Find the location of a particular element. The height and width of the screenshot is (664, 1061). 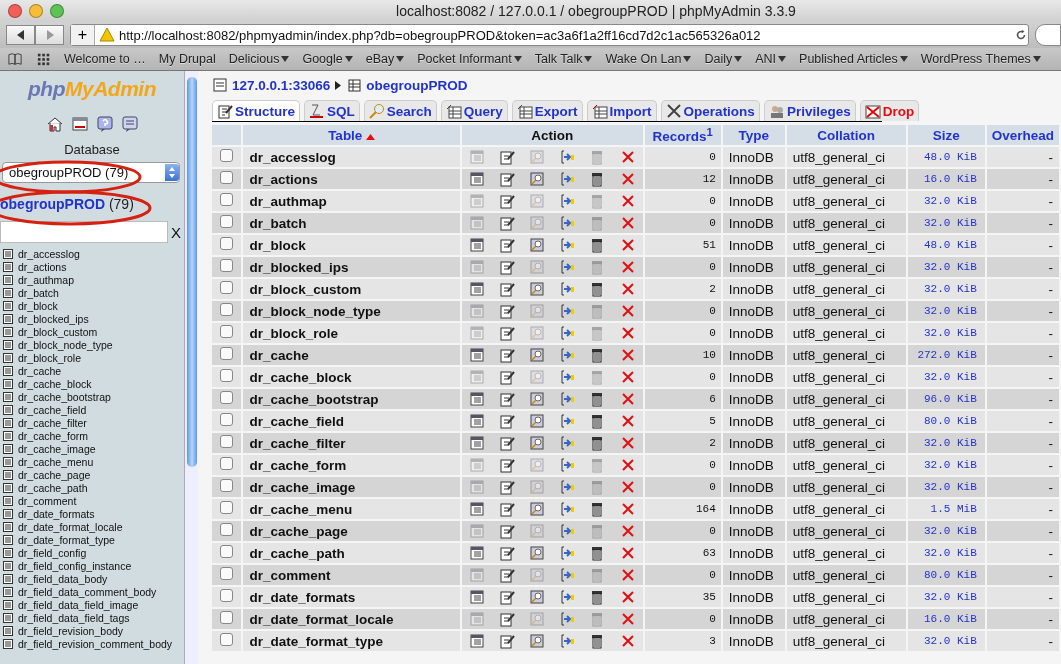

table-name-cell: dr_block_node_type is located at coordinates (351, 311).